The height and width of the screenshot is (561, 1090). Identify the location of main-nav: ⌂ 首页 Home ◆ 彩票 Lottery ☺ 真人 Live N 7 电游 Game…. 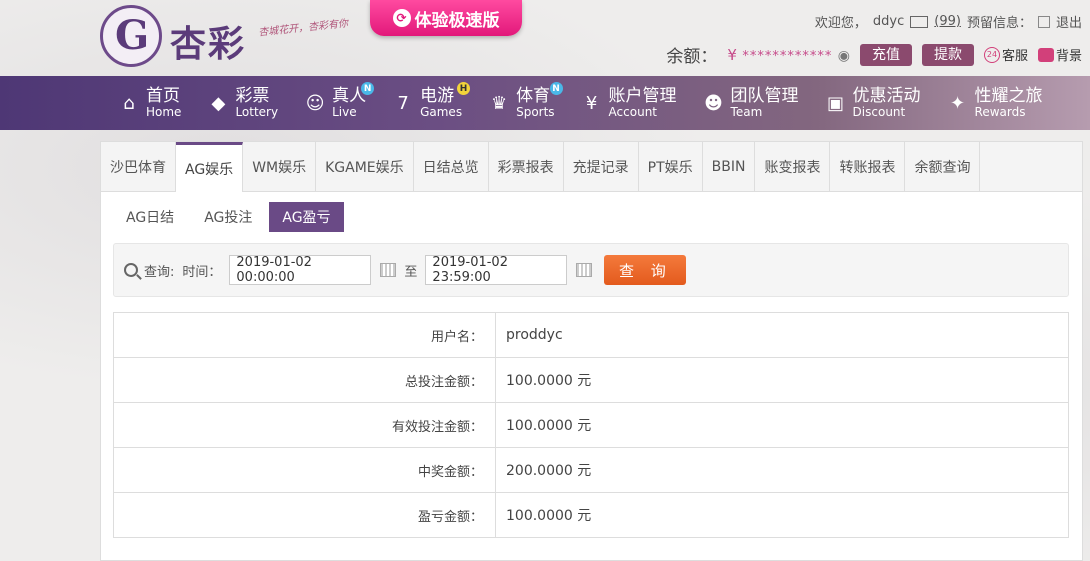
(545, 103).